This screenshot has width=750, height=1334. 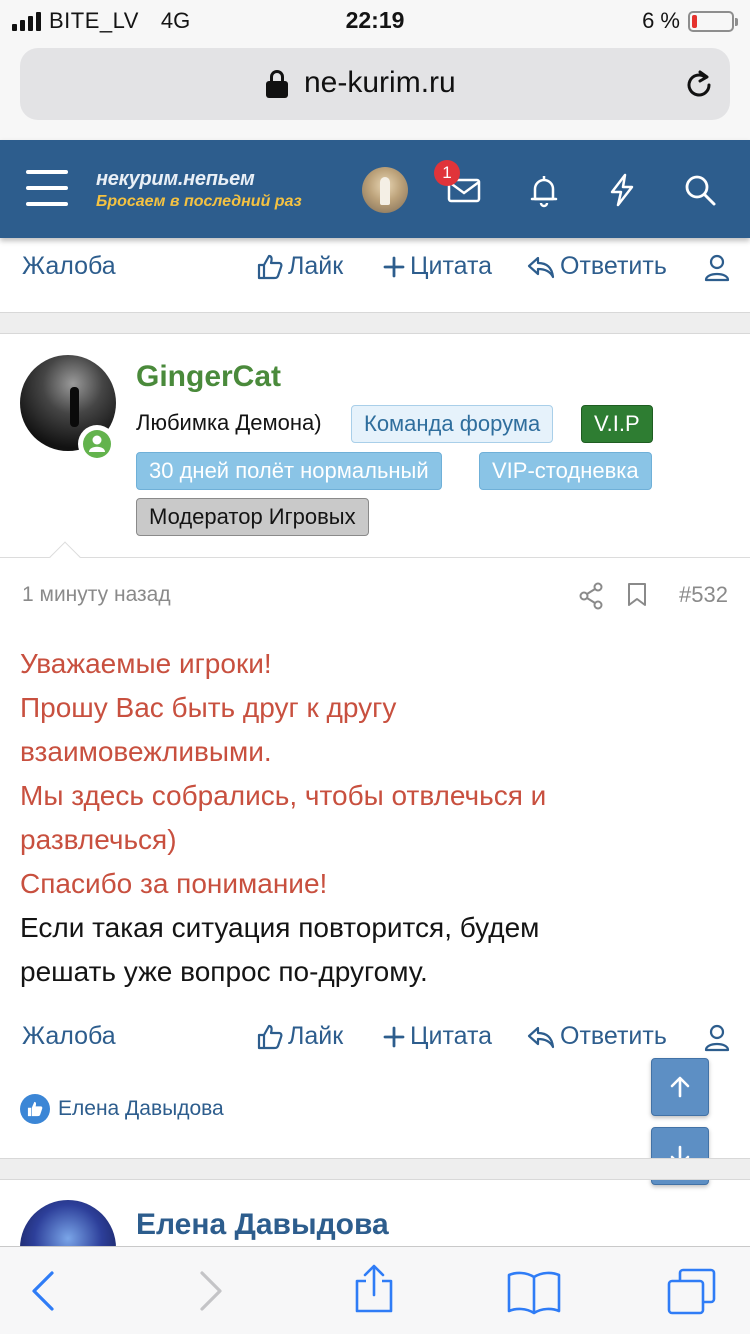 I want to click on bookmarks-icon, so click(x=534, y=1292).